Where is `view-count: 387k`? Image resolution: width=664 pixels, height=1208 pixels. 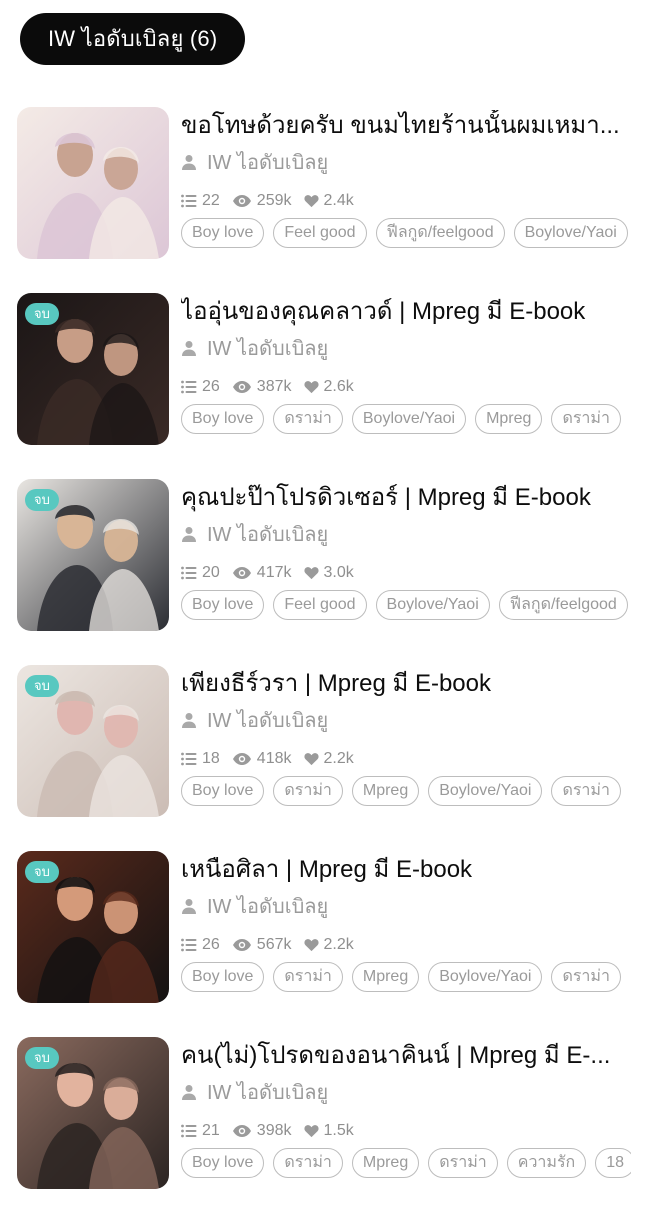
view-count: 387k is located at coordinates (274, 386).